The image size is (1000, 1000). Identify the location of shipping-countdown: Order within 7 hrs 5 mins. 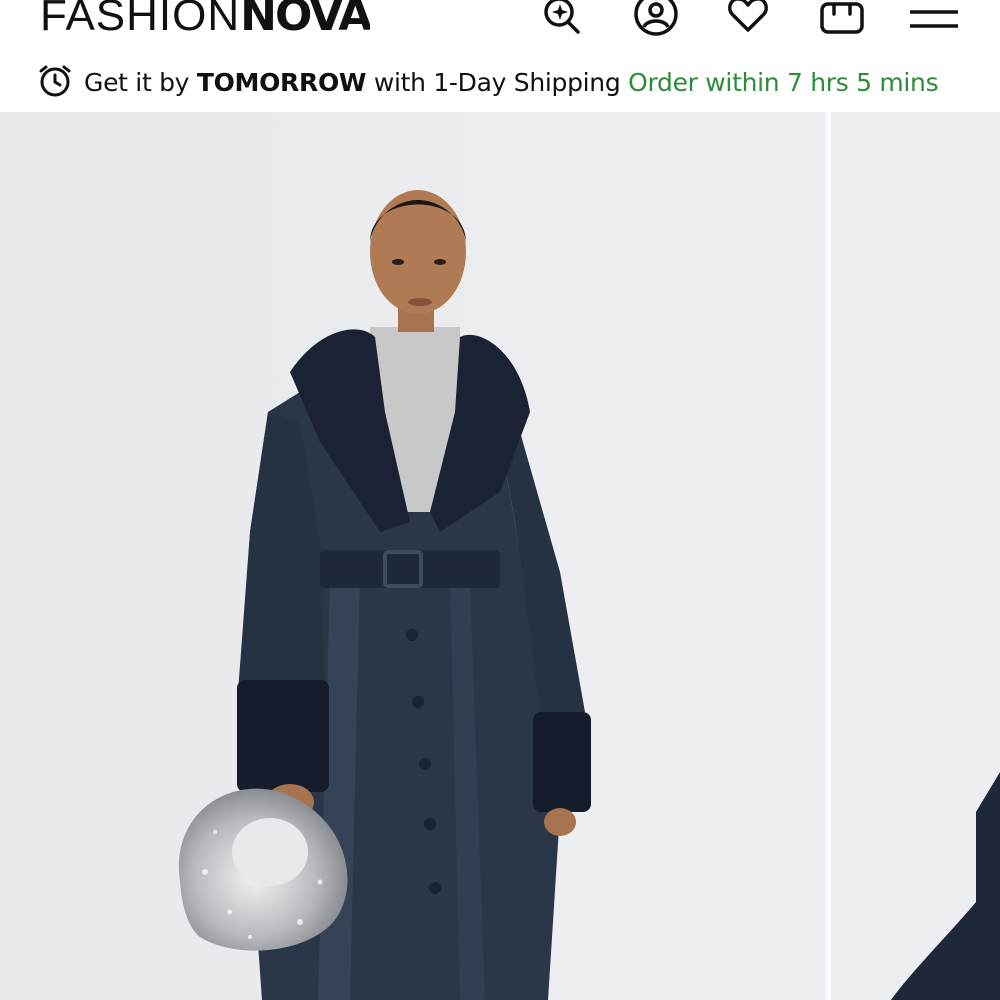
(783, 82).